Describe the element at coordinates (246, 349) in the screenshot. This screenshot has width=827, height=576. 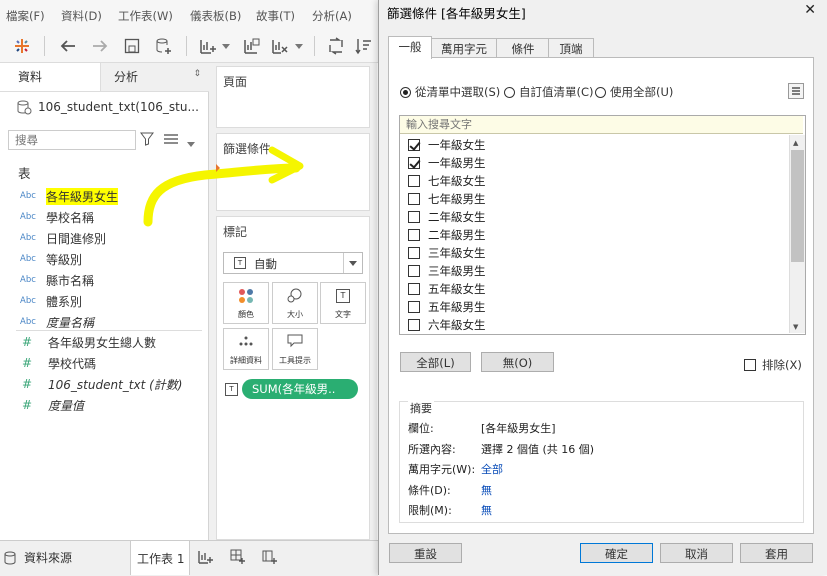
I see `detail-mark-button: 詳細資料` at that location.